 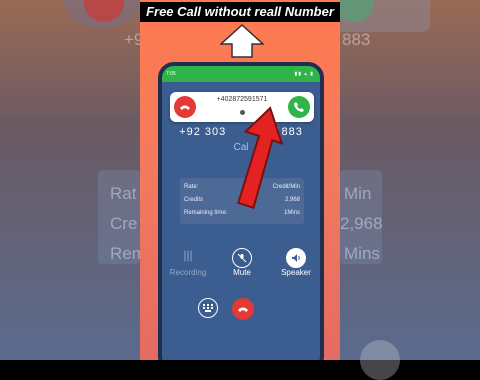 What do you see at coordinates (362, 253) in the screenshot?
I see `background-remaining-value: Mins` at bounding box center [362, 253].